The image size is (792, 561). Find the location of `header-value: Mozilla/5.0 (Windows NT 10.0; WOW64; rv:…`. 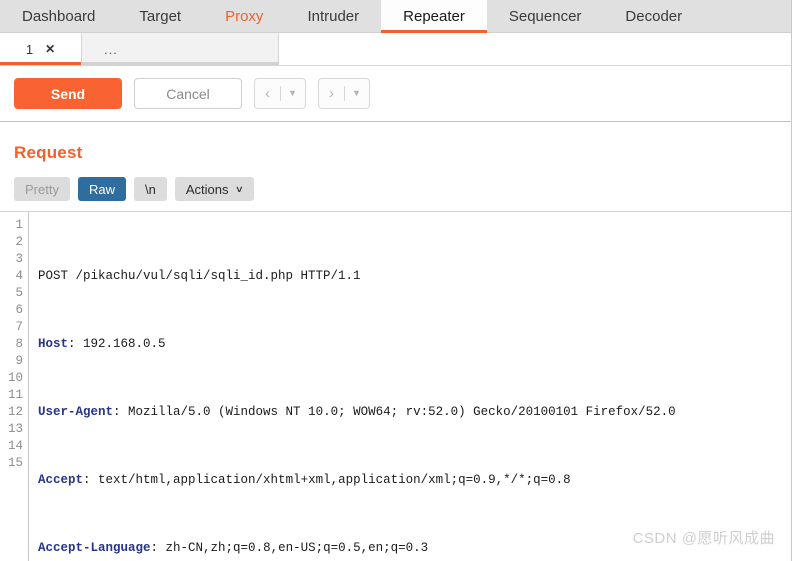

header-value: Mozilla/5.0 (Windows NT 10.0; WOW64; rv:… is located at coordinates (398, 412).